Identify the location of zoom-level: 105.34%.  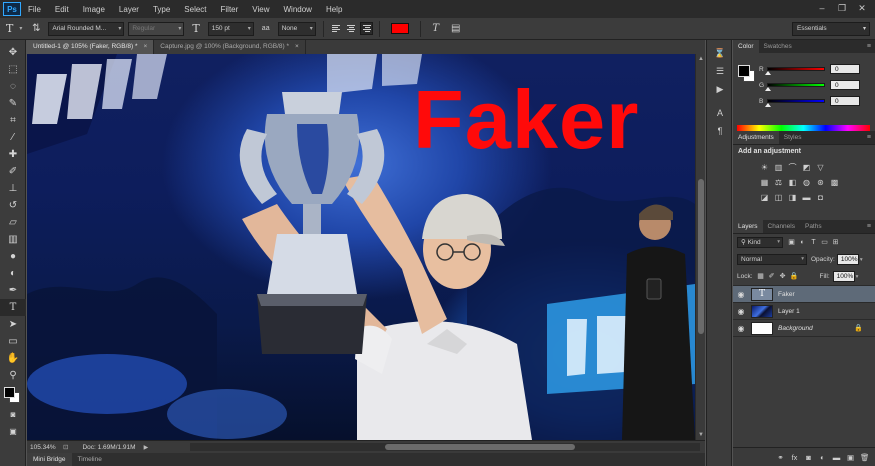
(45, 447).